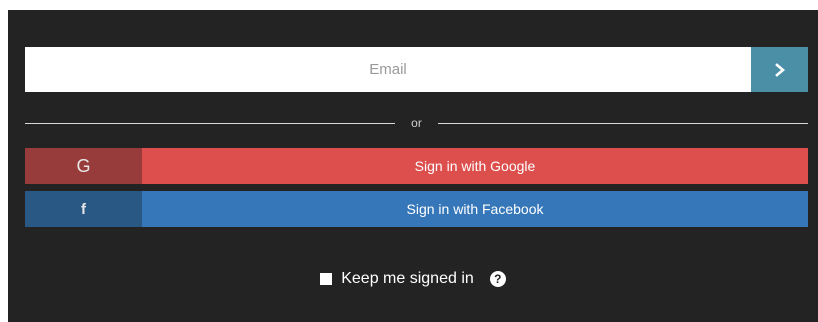  What do you see at coordinates (497, 279) in the screenshot?
I see `question-icon: ?` at bounding box center [497, 279].